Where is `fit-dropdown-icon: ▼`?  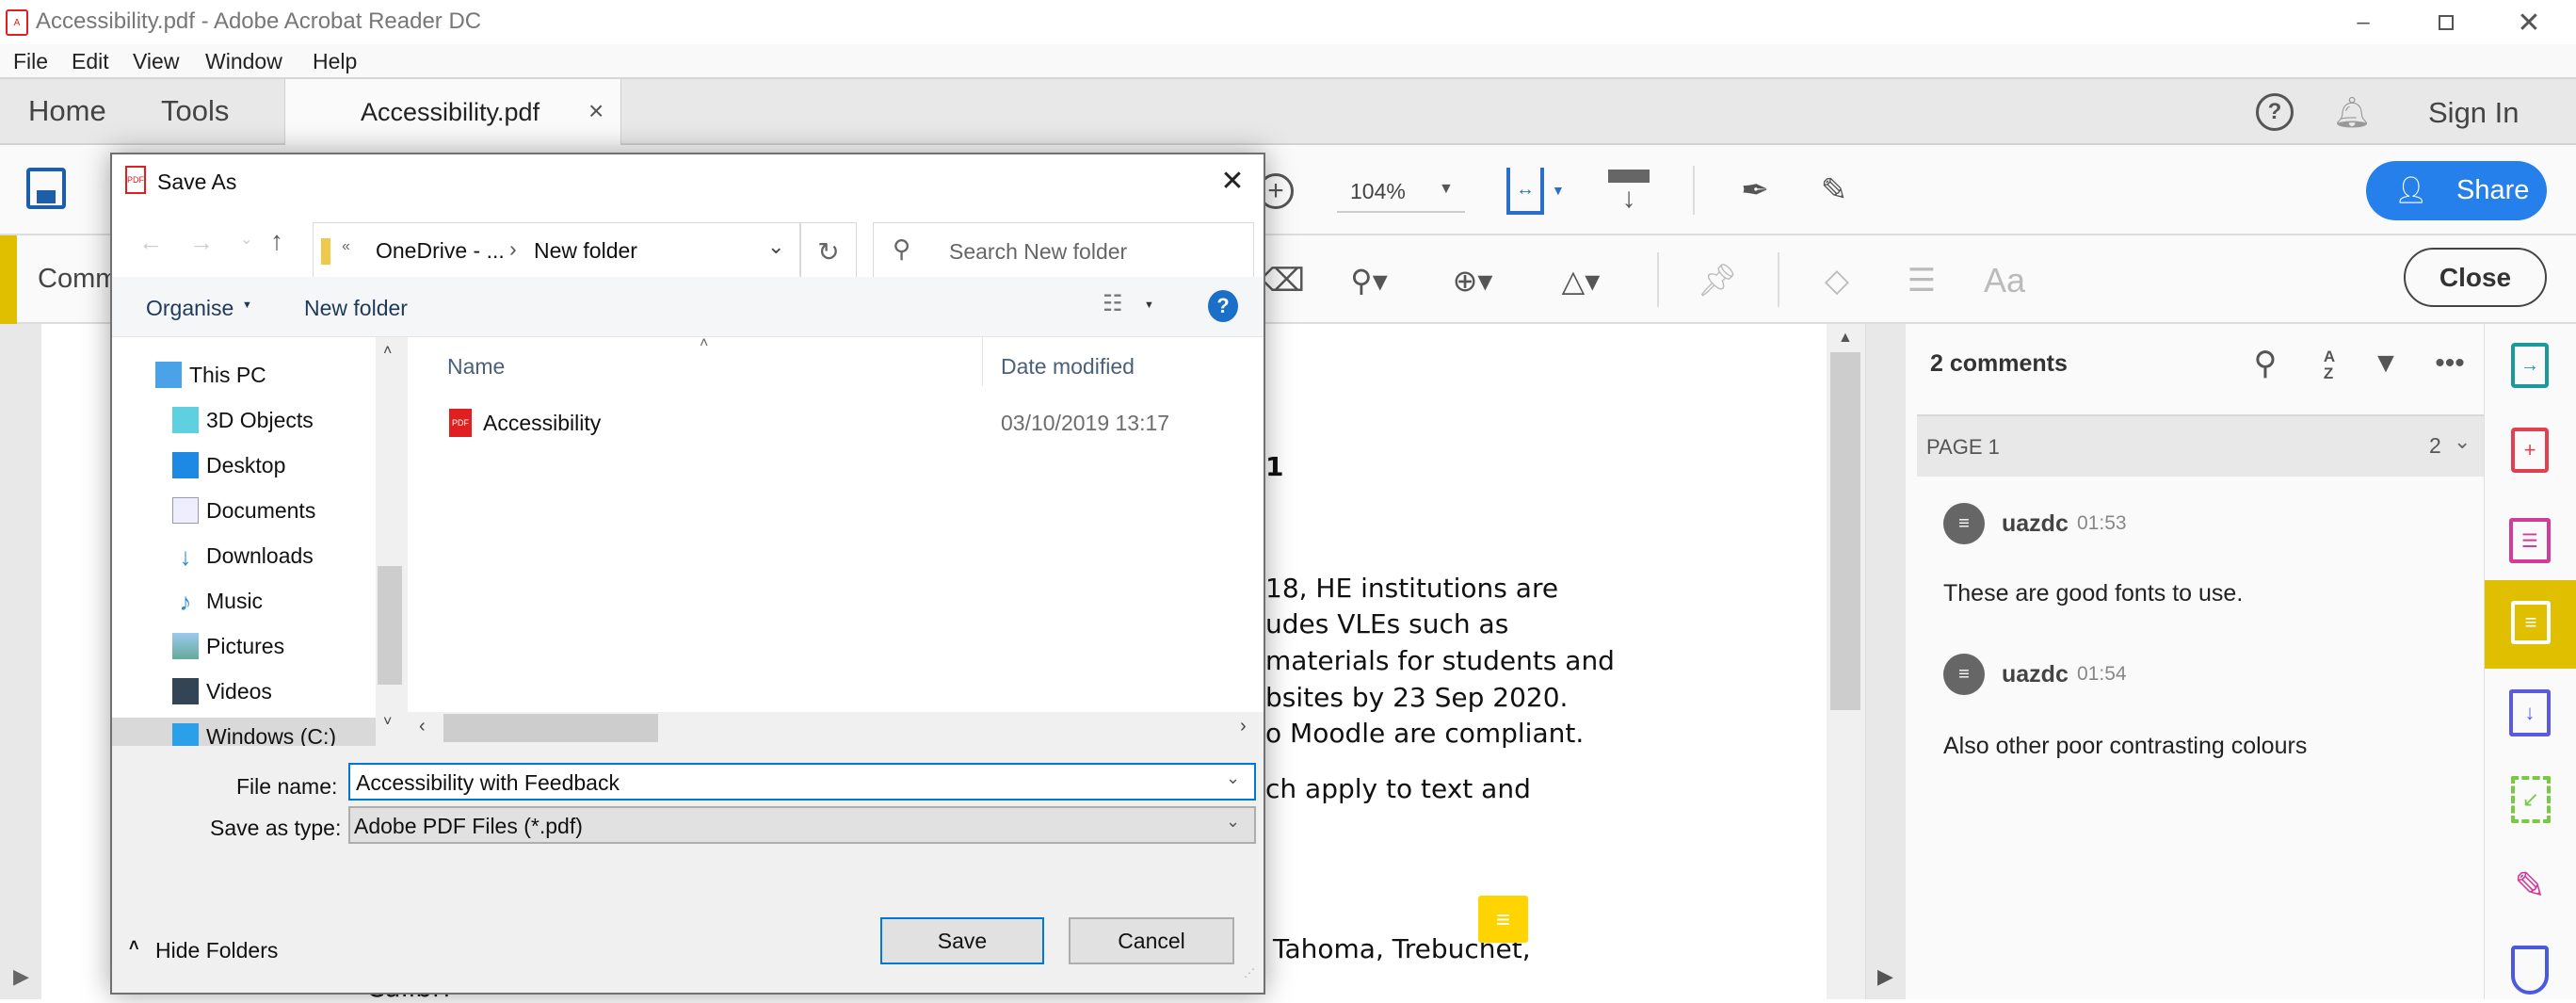
fit-dropdown-icon: ▼ is located at coordinates (1558, 191).